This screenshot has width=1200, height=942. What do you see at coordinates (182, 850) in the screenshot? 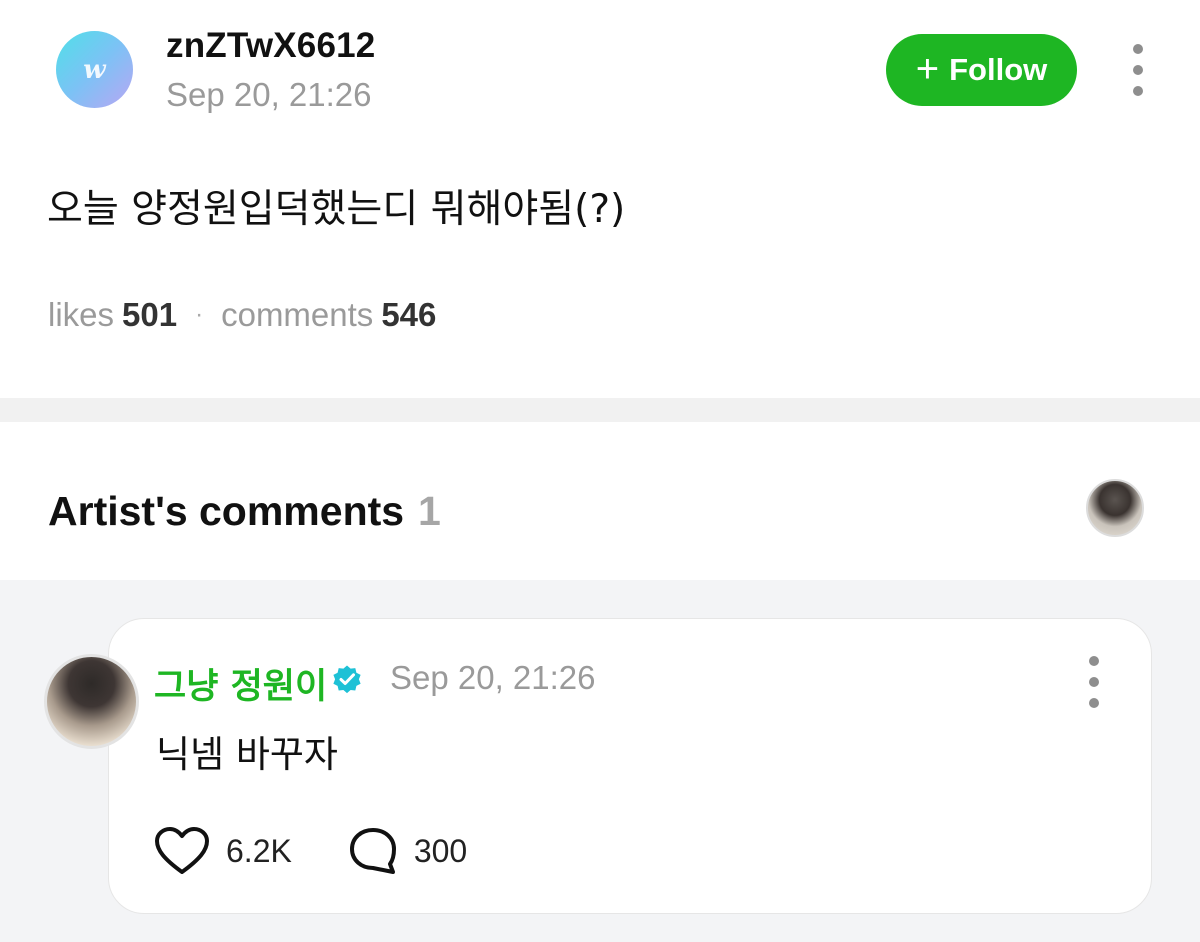
I see `heart-icon` at bounding box center [182, 850].